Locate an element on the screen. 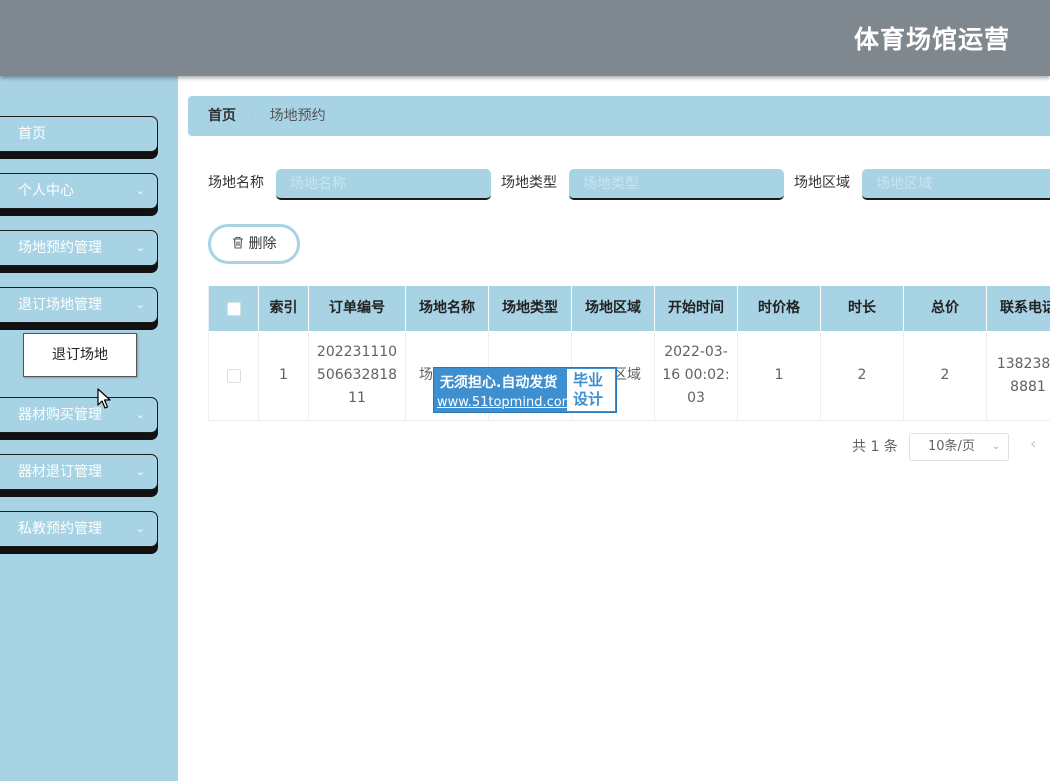 The width and height of the screenshot is (1050, 781). mouse-cursor-icon is located at coordinates (104, 398).